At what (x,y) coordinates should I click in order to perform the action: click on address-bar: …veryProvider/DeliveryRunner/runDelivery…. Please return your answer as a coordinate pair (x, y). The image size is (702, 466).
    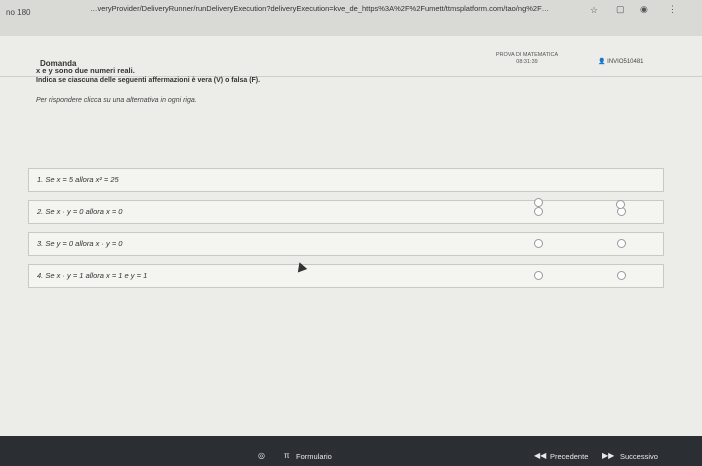
    Looking at the image, I should click on (355, 11).